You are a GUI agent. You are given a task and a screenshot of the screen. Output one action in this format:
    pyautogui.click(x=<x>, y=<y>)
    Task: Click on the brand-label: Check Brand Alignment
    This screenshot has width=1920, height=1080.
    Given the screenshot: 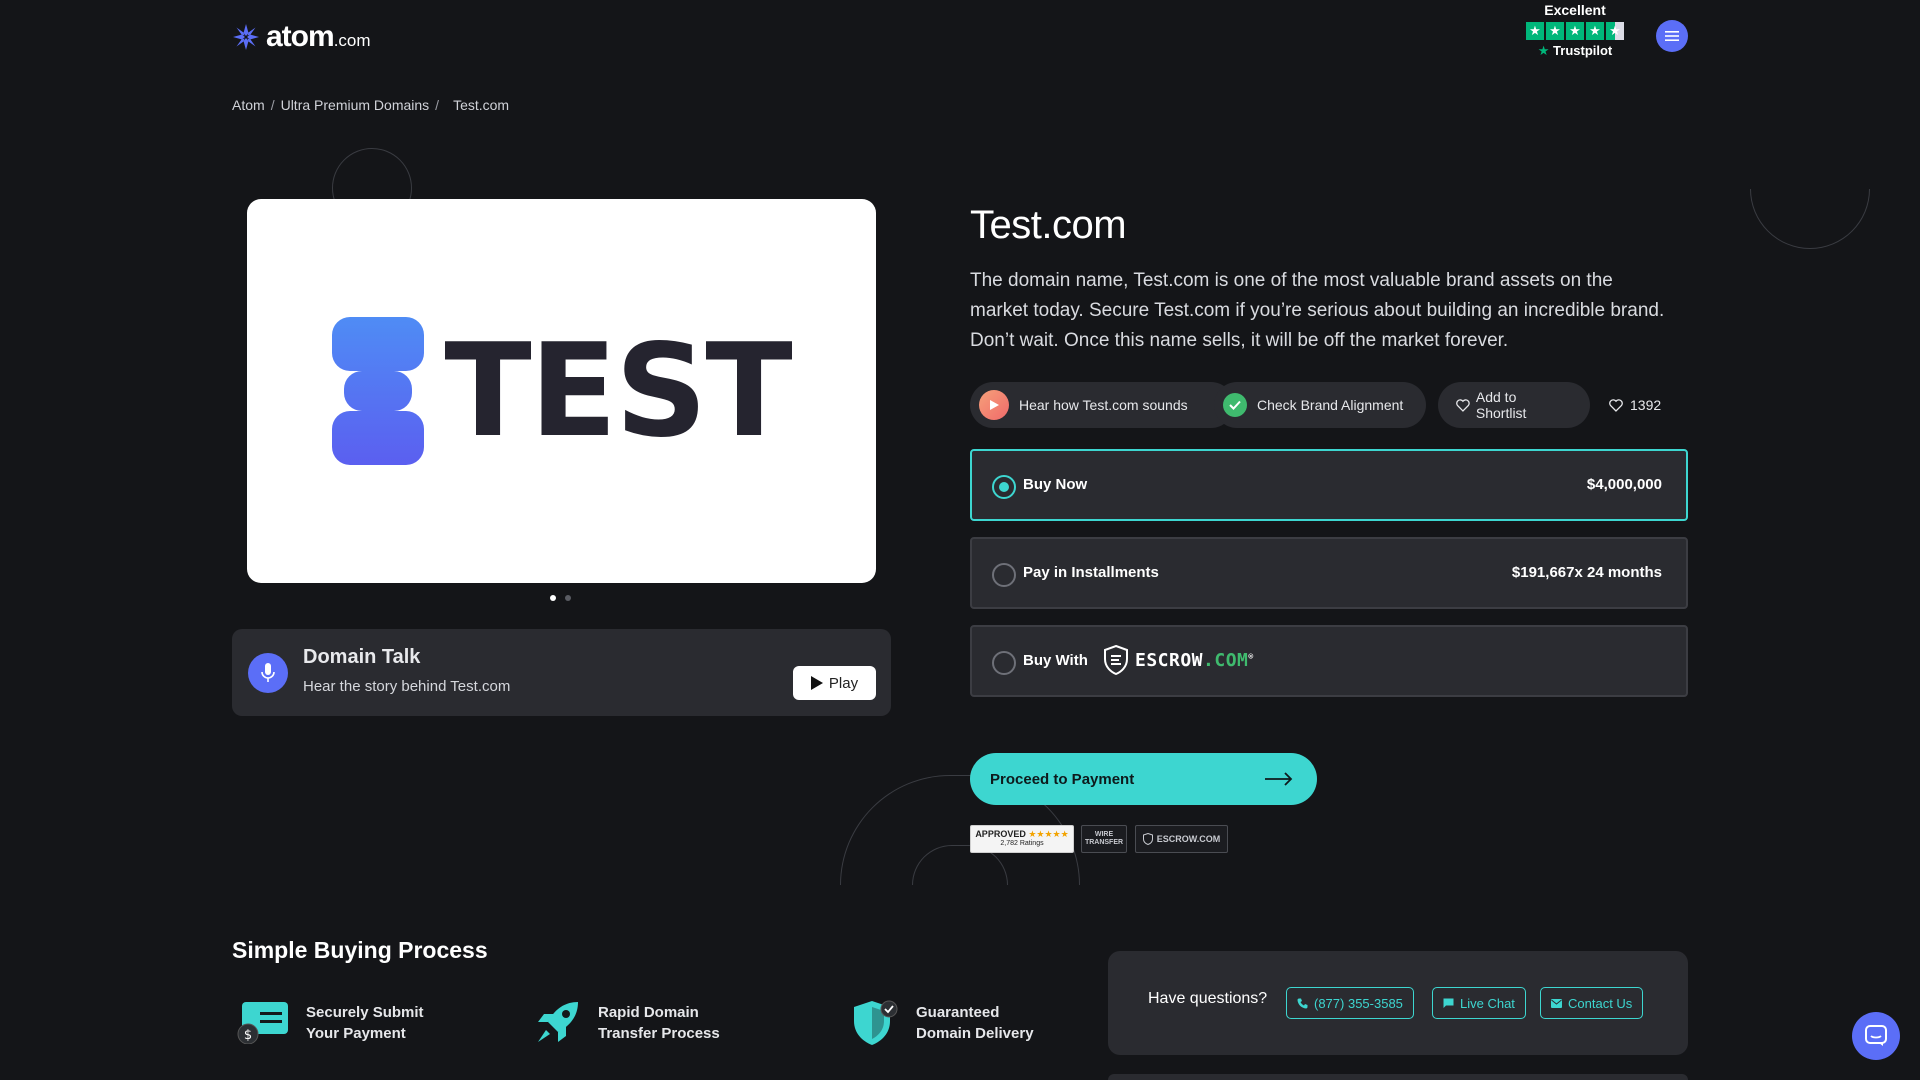 What is the action you would take?
    pyautogui.click(x=1330, y=405)
    